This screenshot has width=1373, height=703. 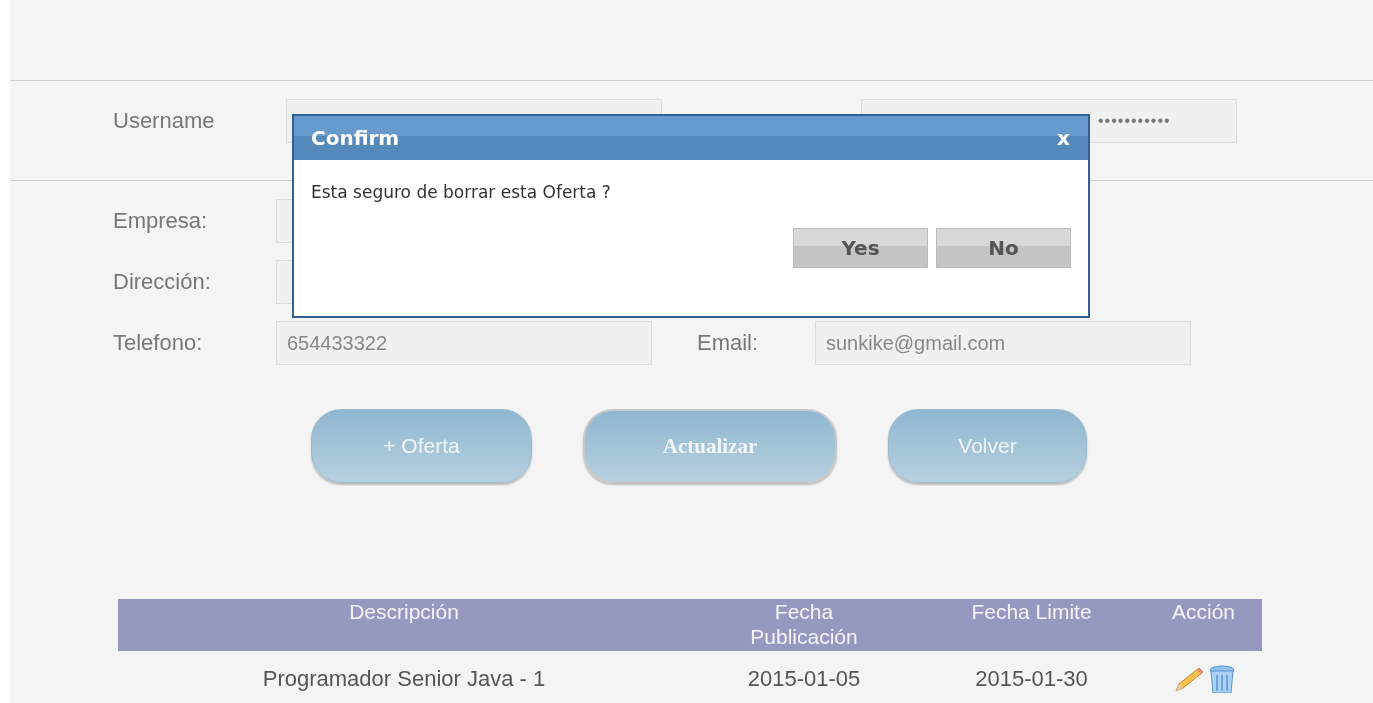 What do you see at coordinates (355, 138) in the screenshot?
I see `dialog-title: Confirm` at bounding box center [355, 138].